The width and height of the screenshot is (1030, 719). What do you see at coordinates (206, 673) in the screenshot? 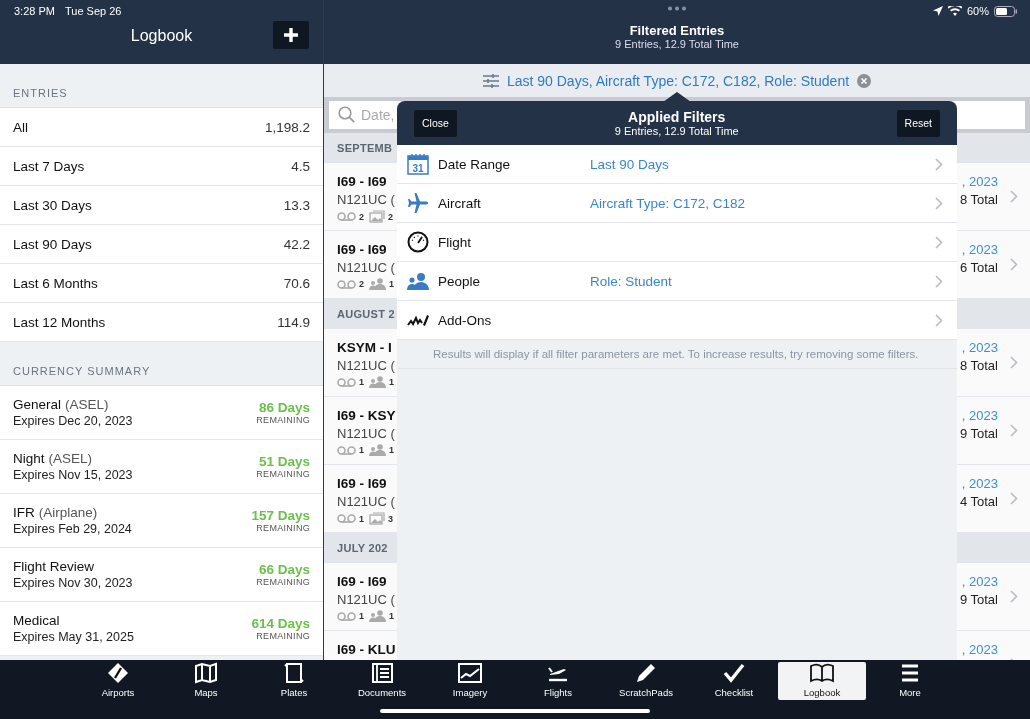
I see `map-icon` at bounding box center [206, 673].